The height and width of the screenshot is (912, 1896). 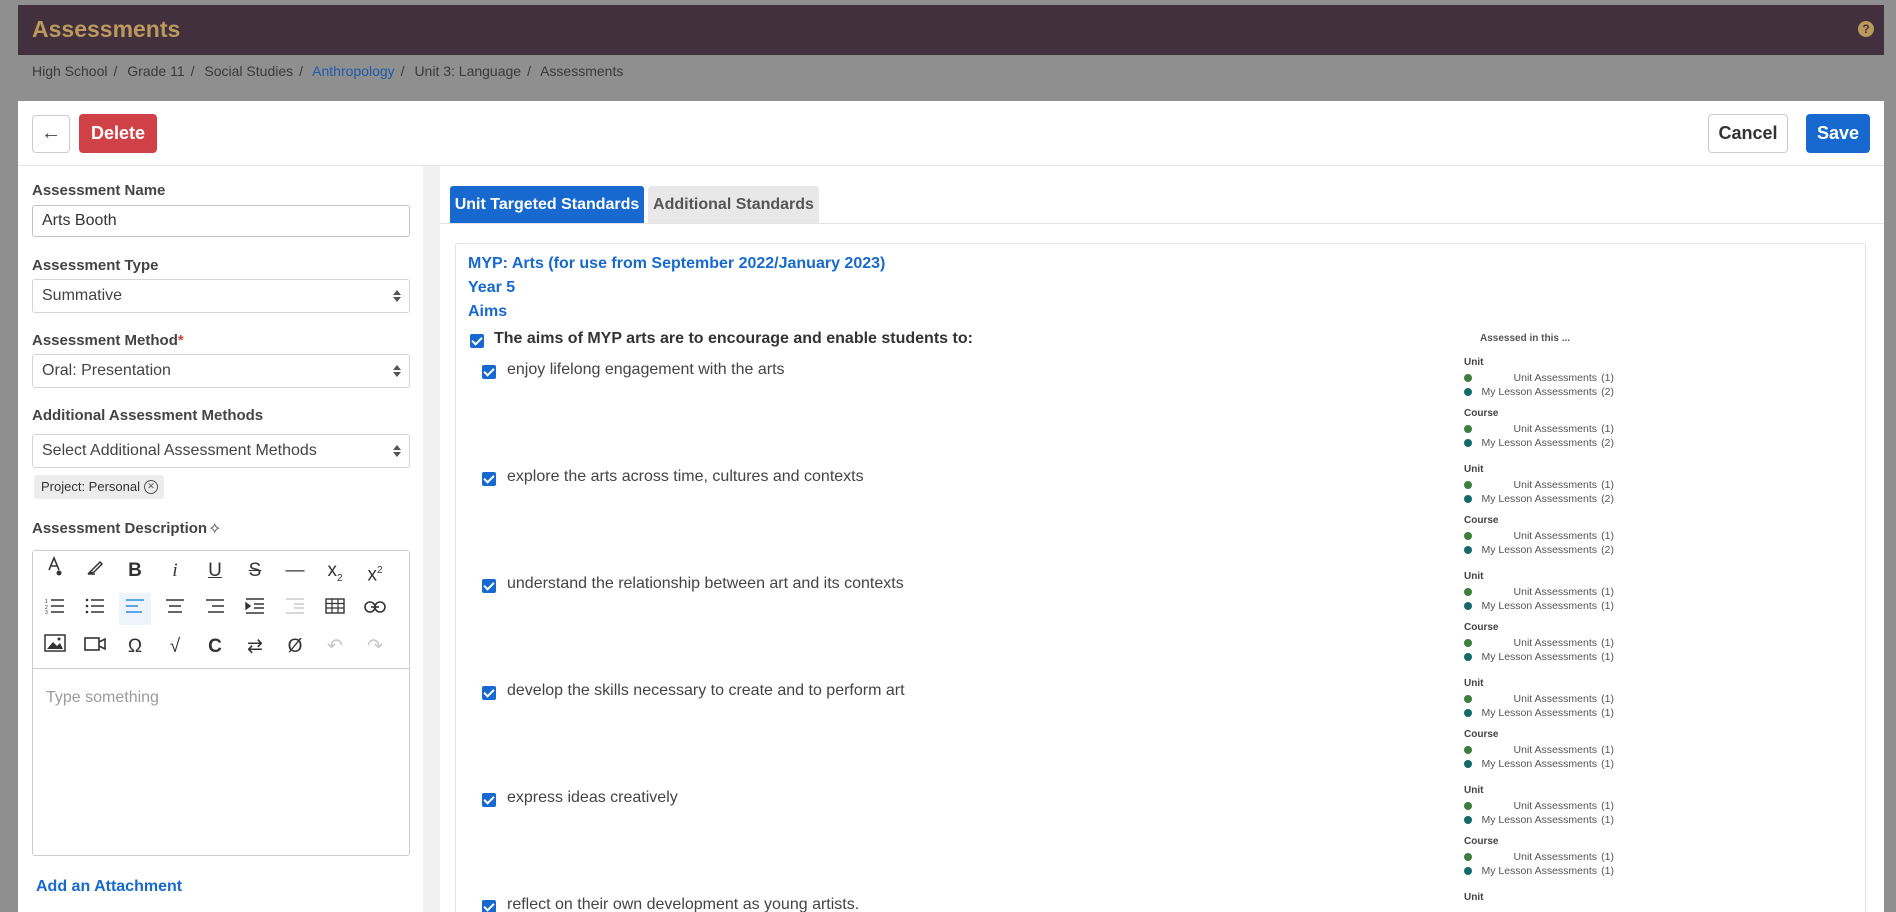 I want to click on replace-icon: ⇄, so click(x=255, y=647).